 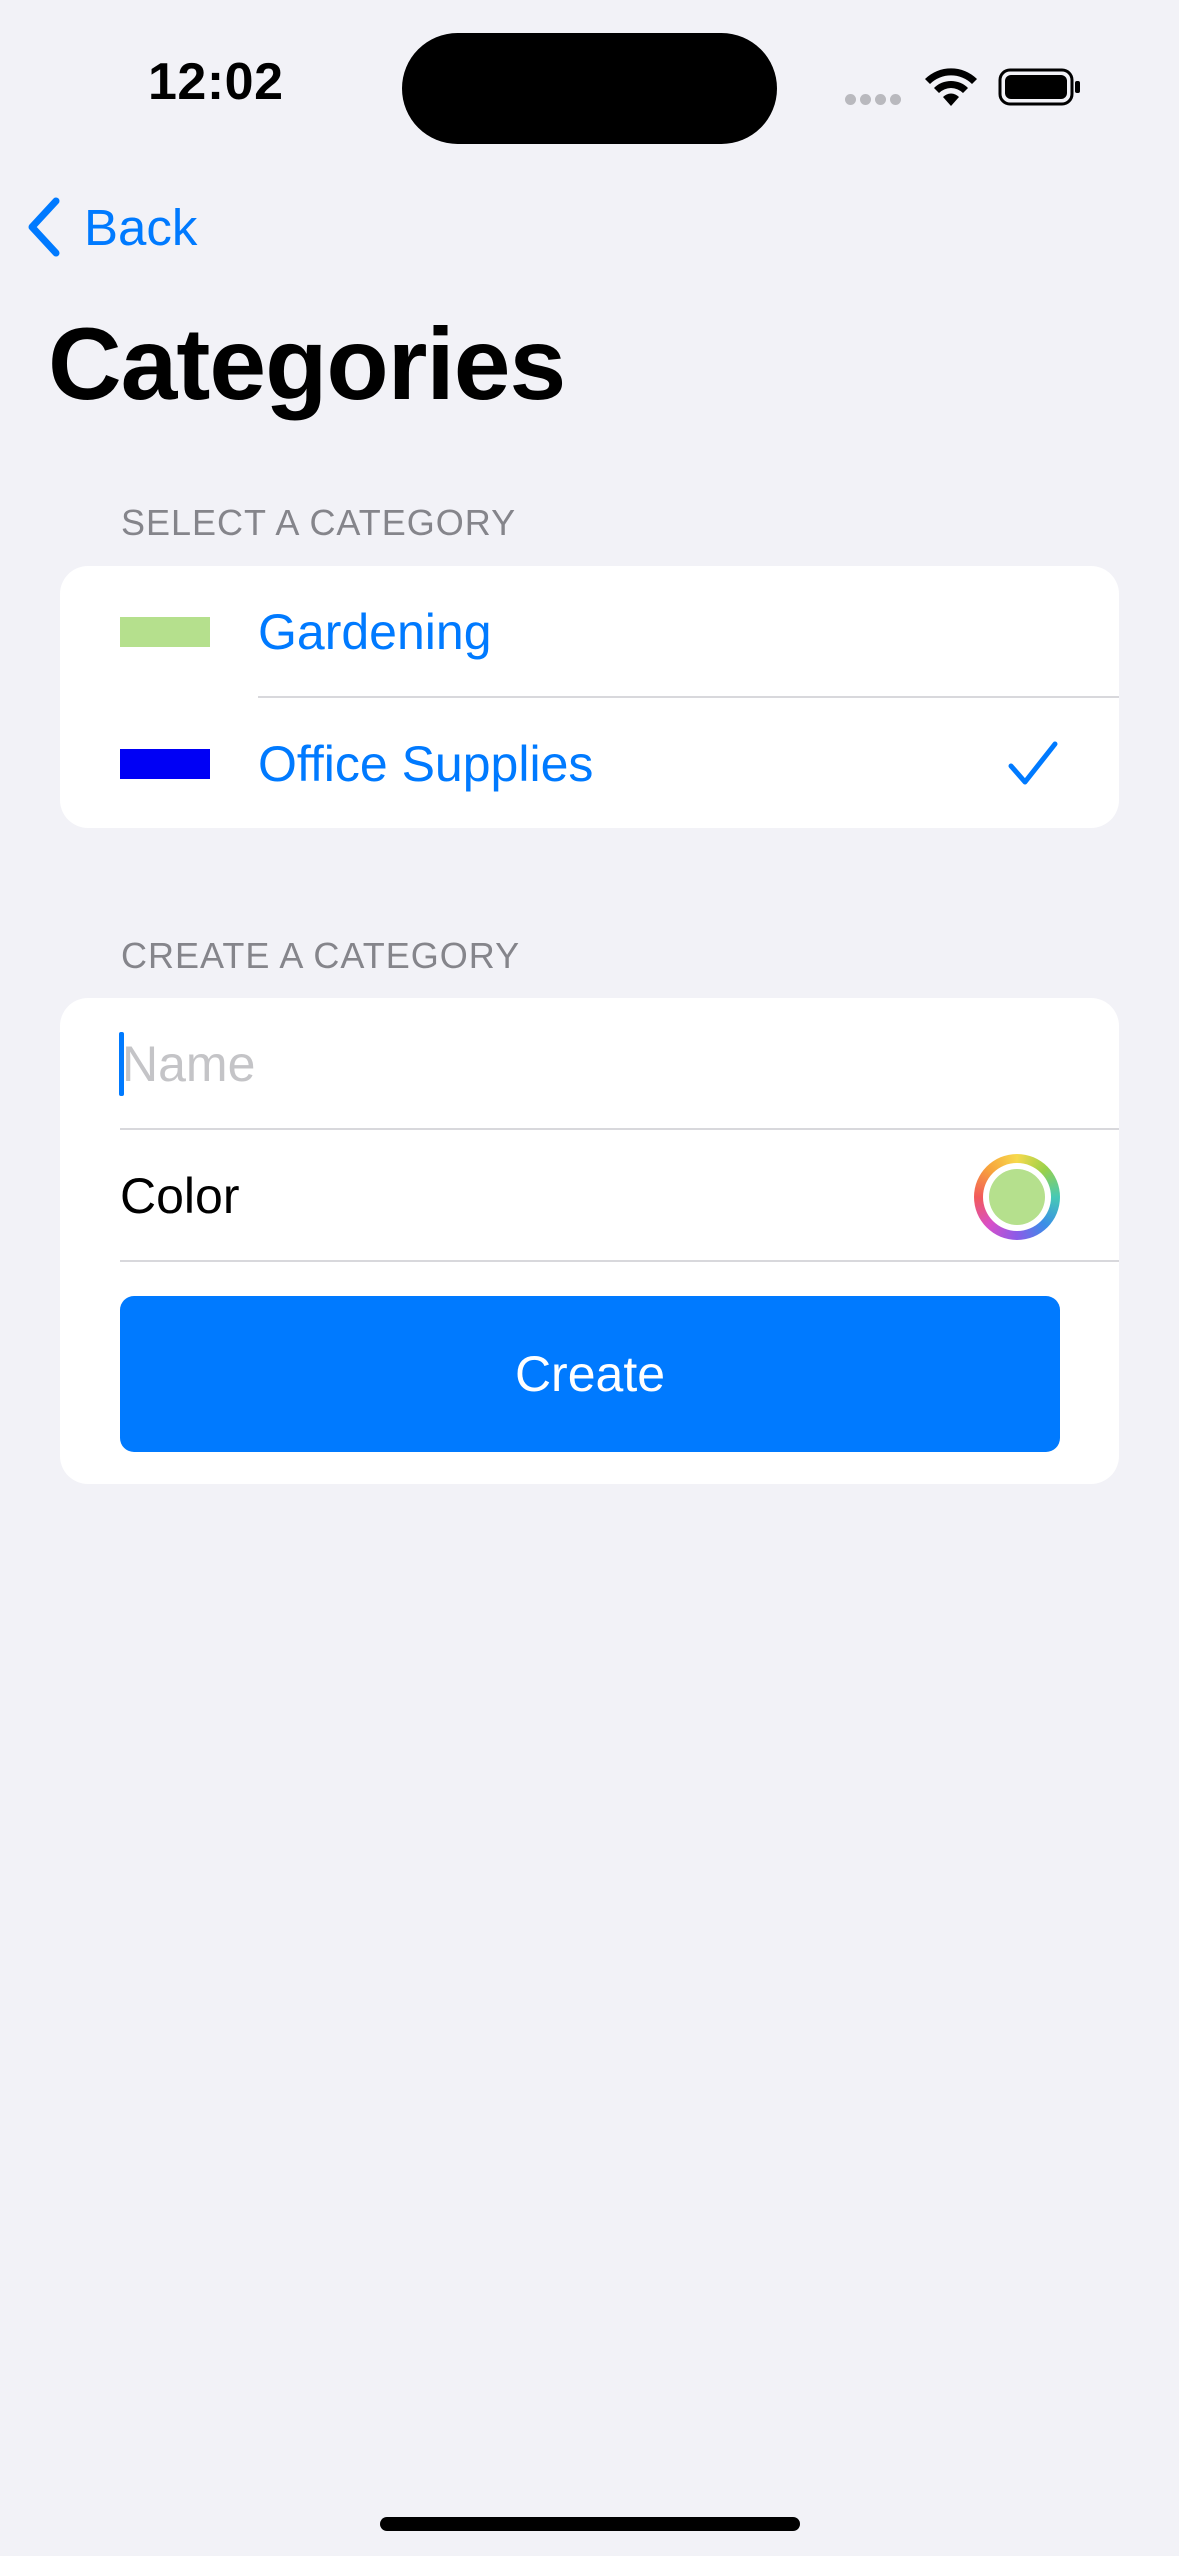 I want to click on selected-color-indicator, so click(x=1017, y=1197).